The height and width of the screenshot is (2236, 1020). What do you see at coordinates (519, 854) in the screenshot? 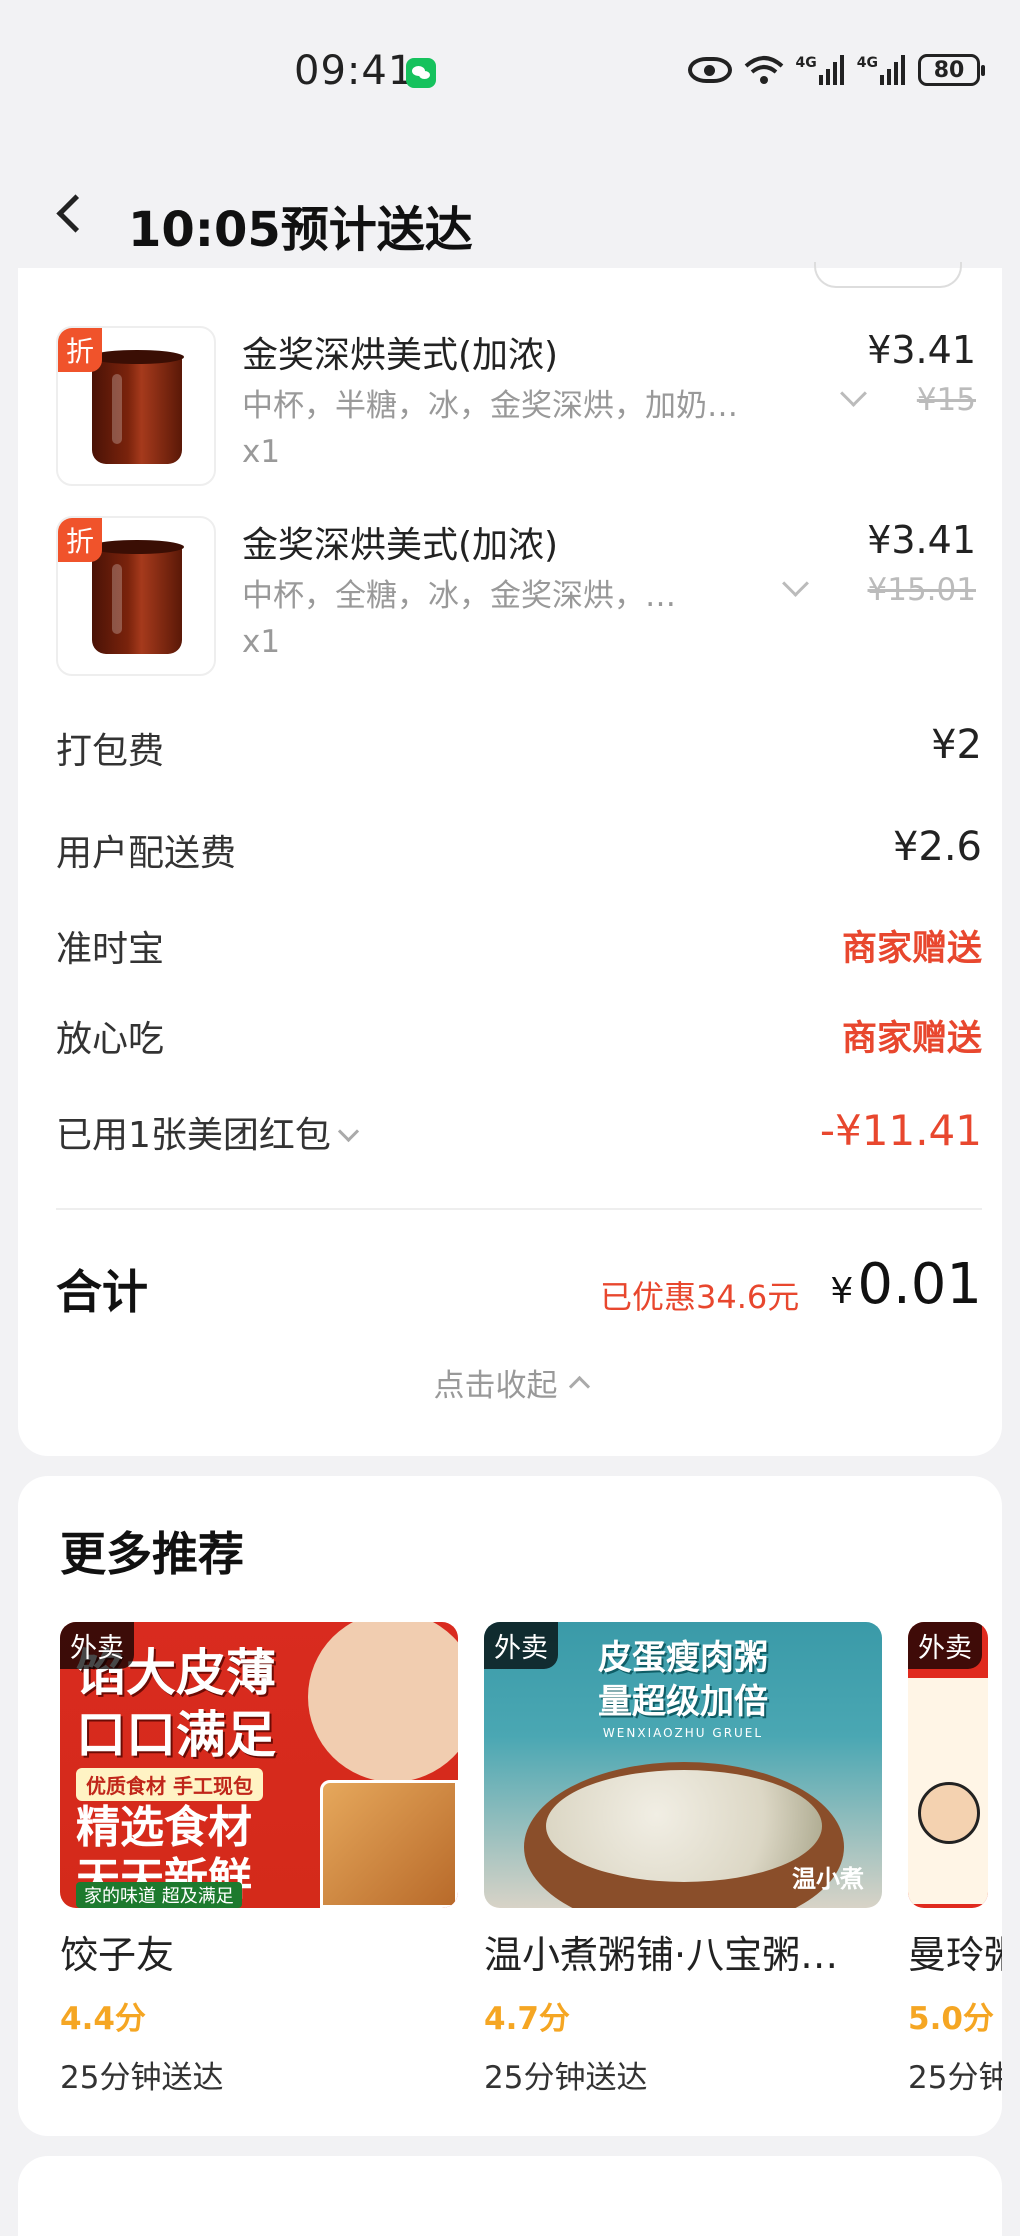
I see `fee-row-delivery: 用户配送费 ¥2.6` at bounding box center [519, 854].